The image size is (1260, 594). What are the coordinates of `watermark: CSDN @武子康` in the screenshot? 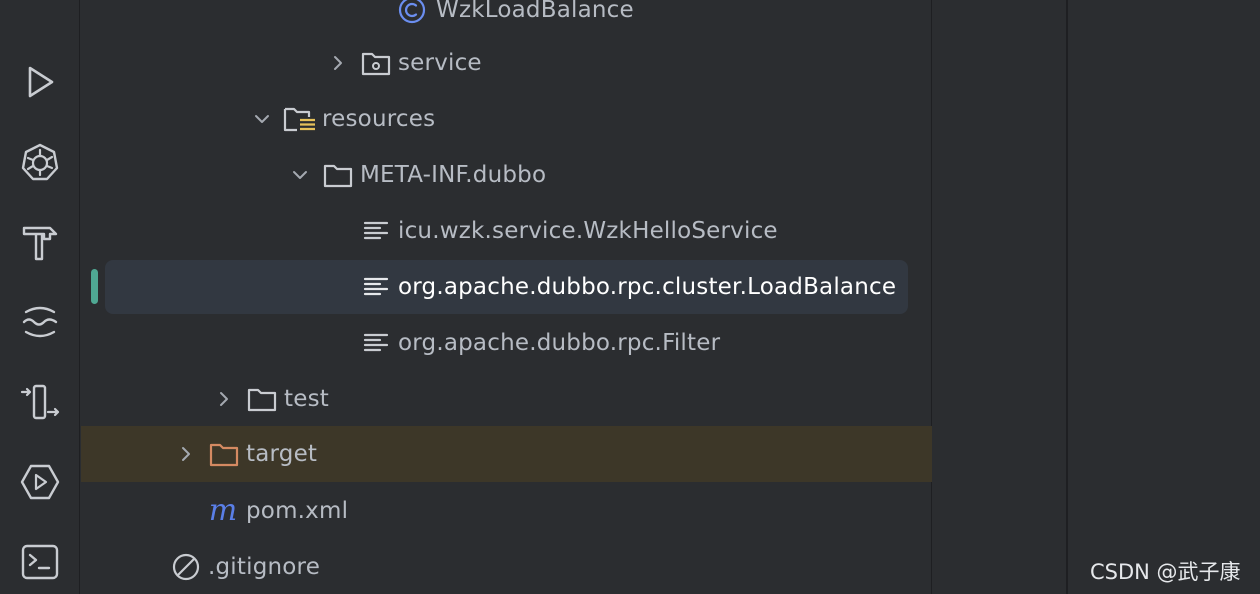 It's located at (1165, 572).